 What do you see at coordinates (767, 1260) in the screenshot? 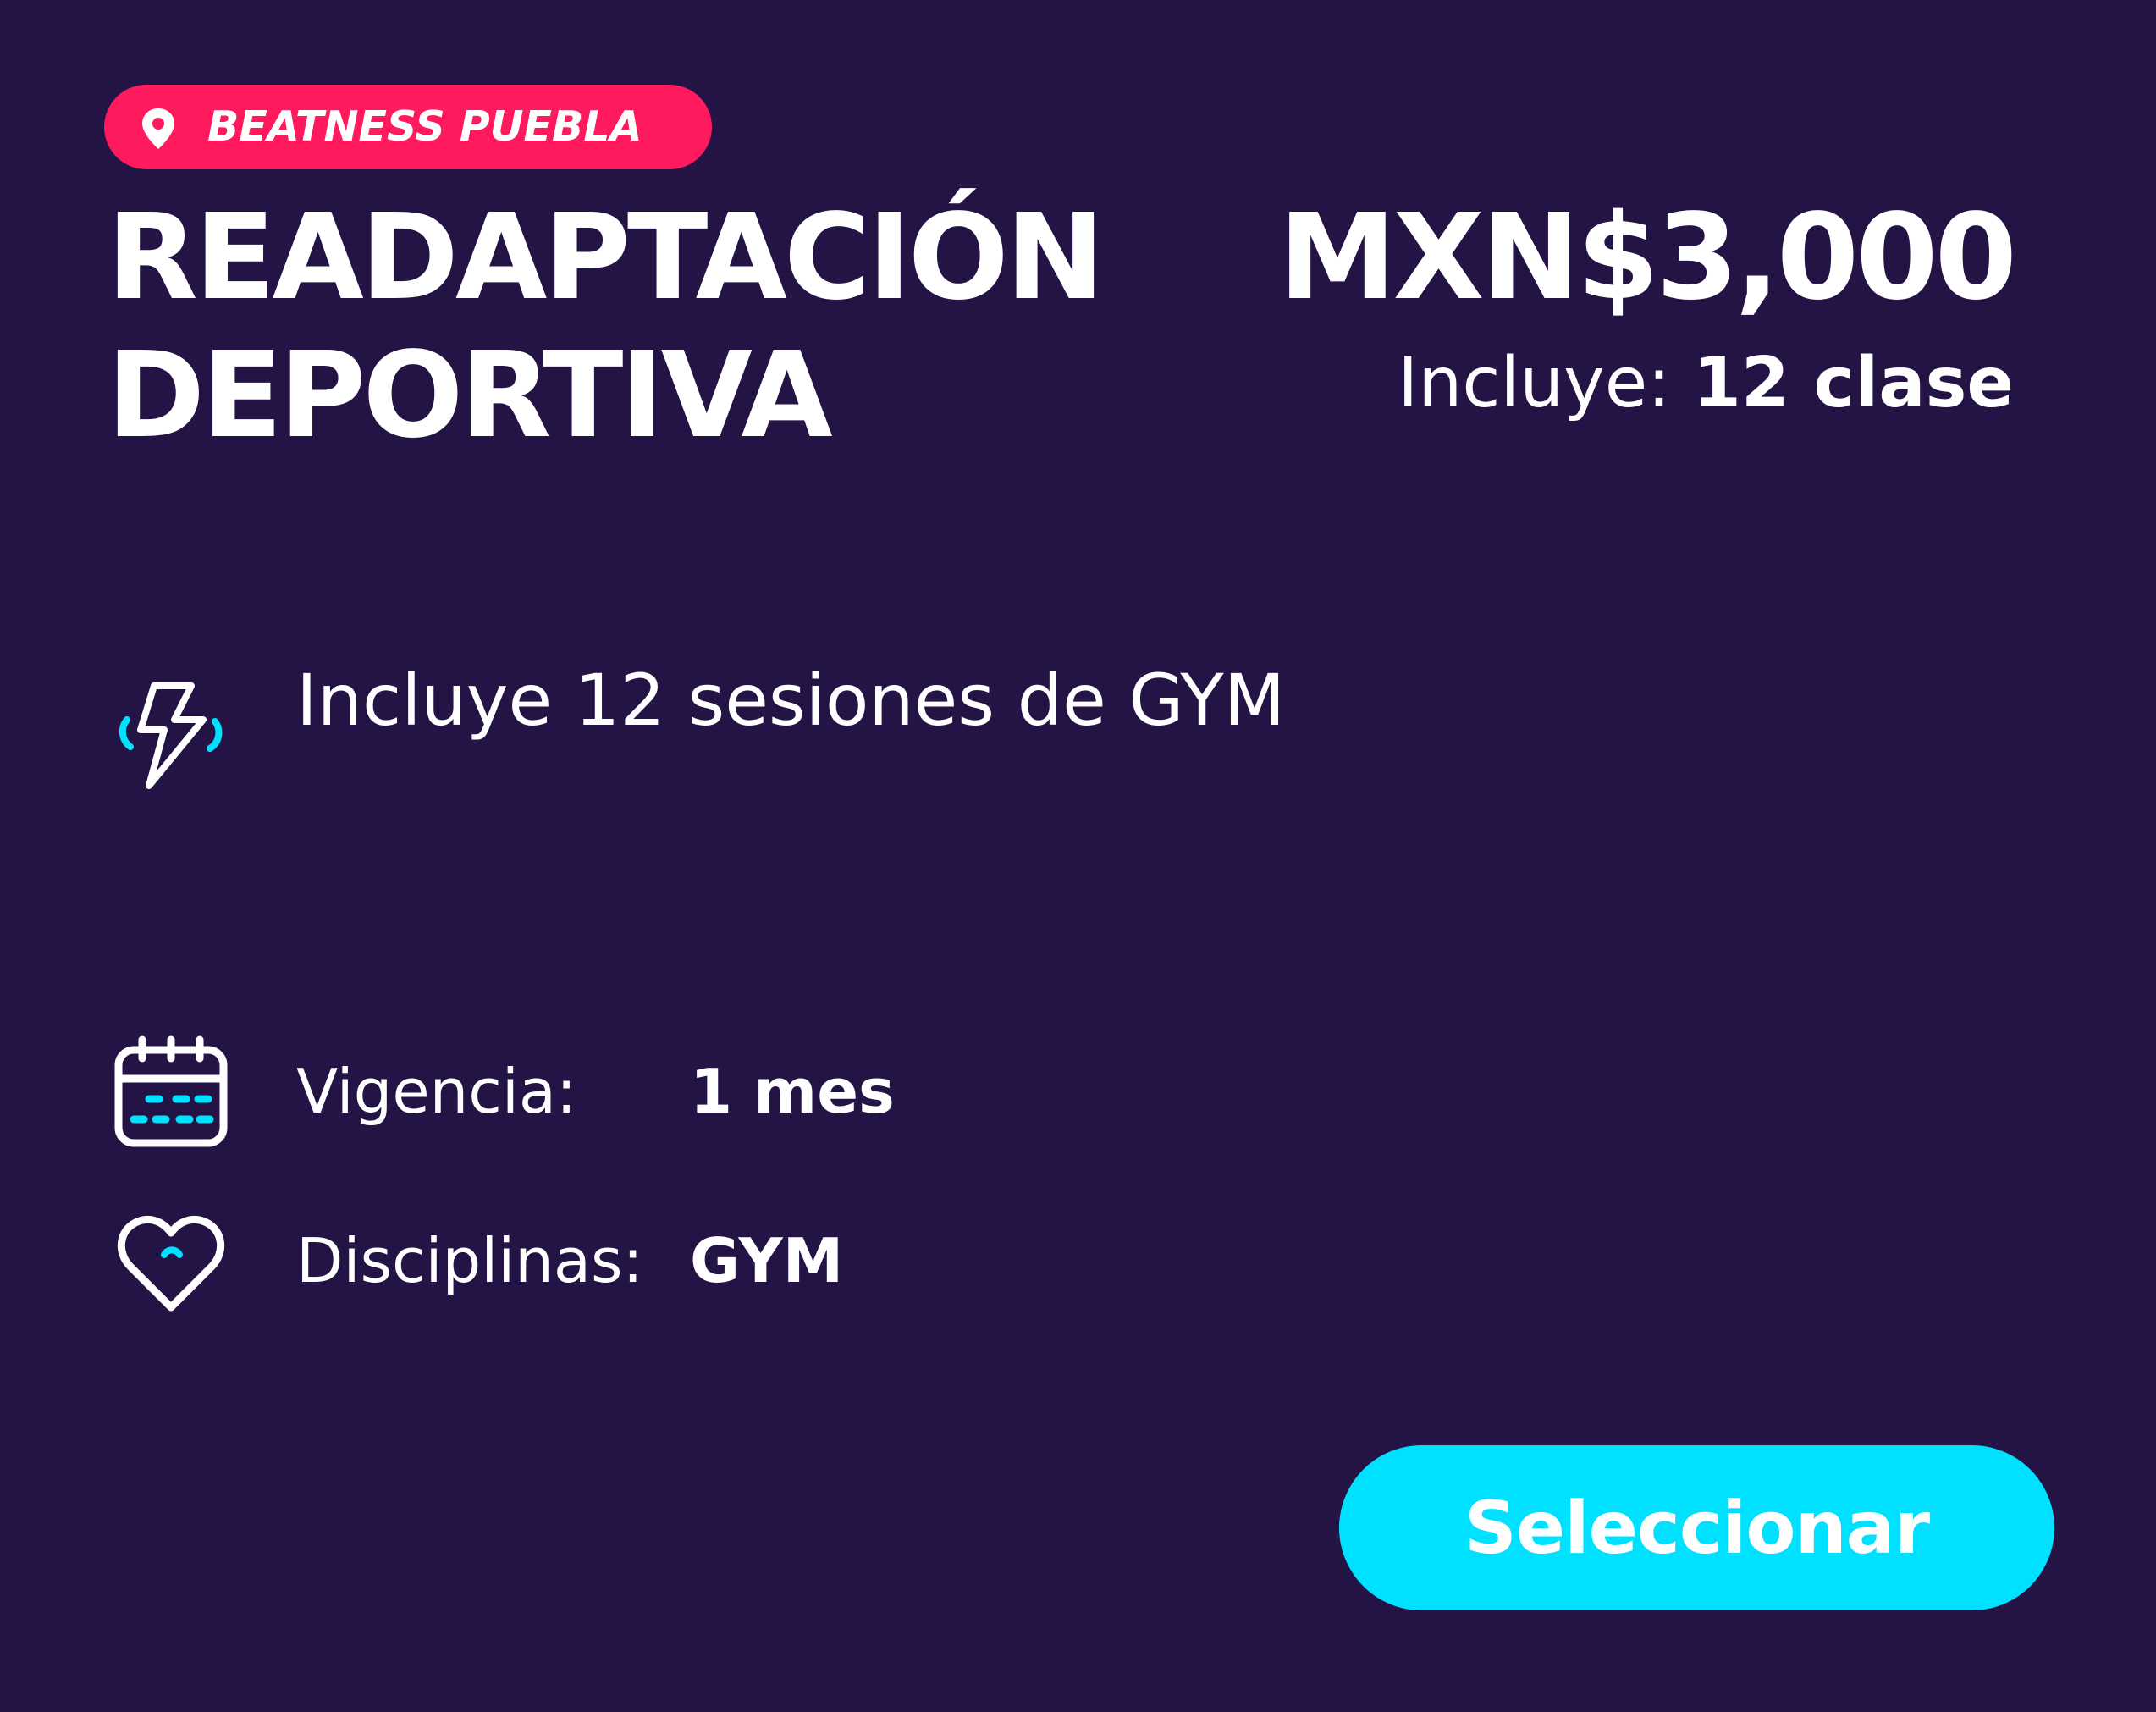
I see `disciplines-value: GYM` at bounding box center [767, 1260].